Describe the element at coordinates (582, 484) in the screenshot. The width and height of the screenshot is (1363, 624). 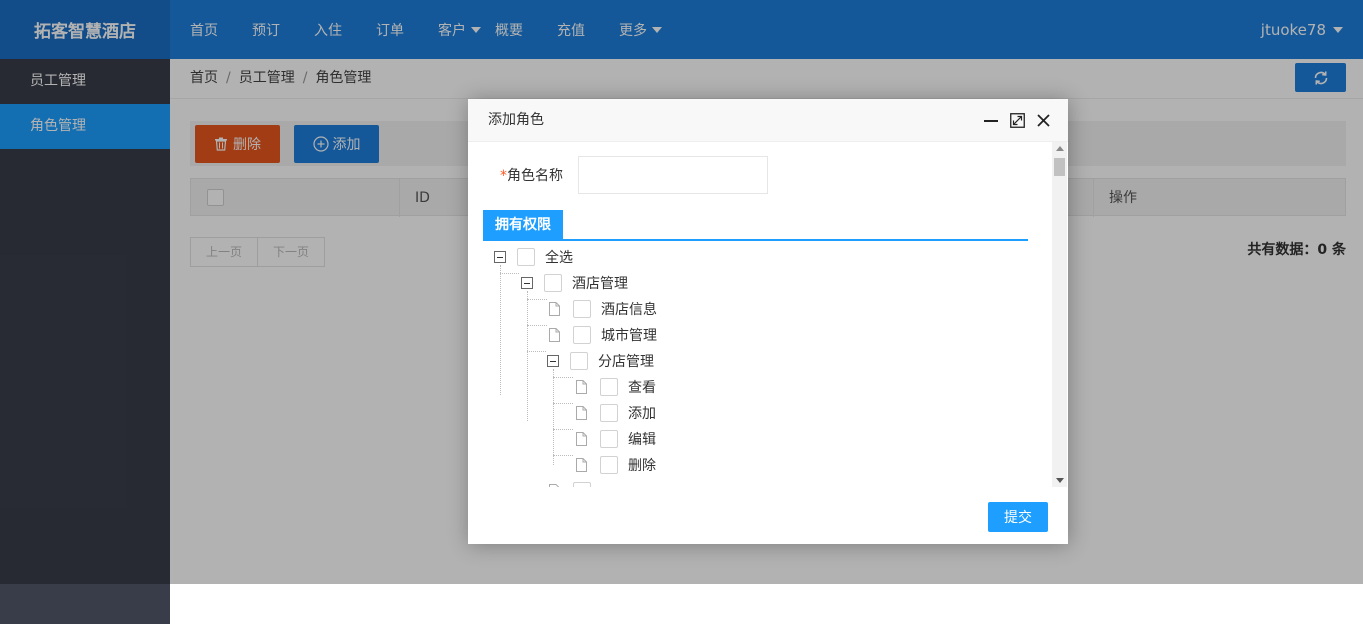
I see `partial-node-checkbox` at that location.